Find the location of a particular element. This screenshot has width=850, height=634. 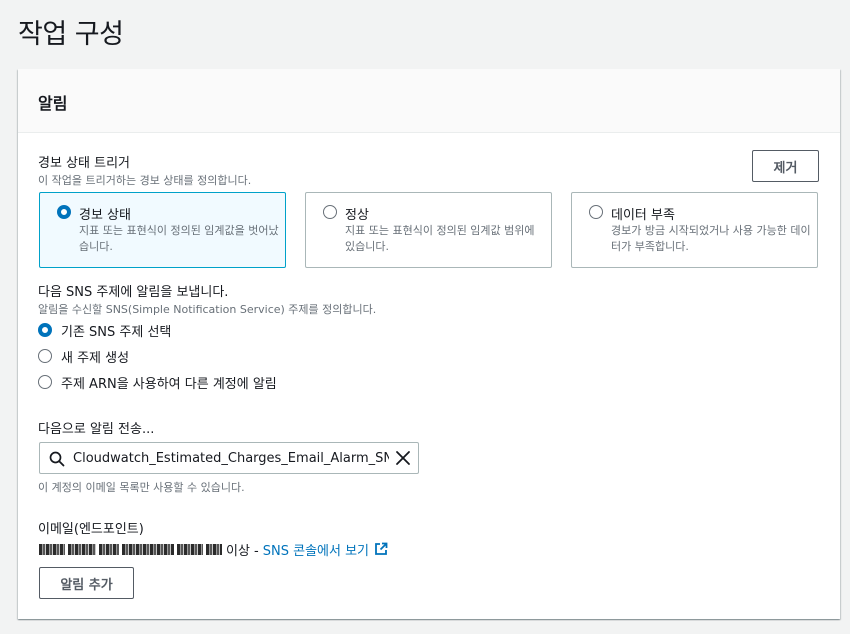

radio-new-topic is located at coordinates (45, 356).